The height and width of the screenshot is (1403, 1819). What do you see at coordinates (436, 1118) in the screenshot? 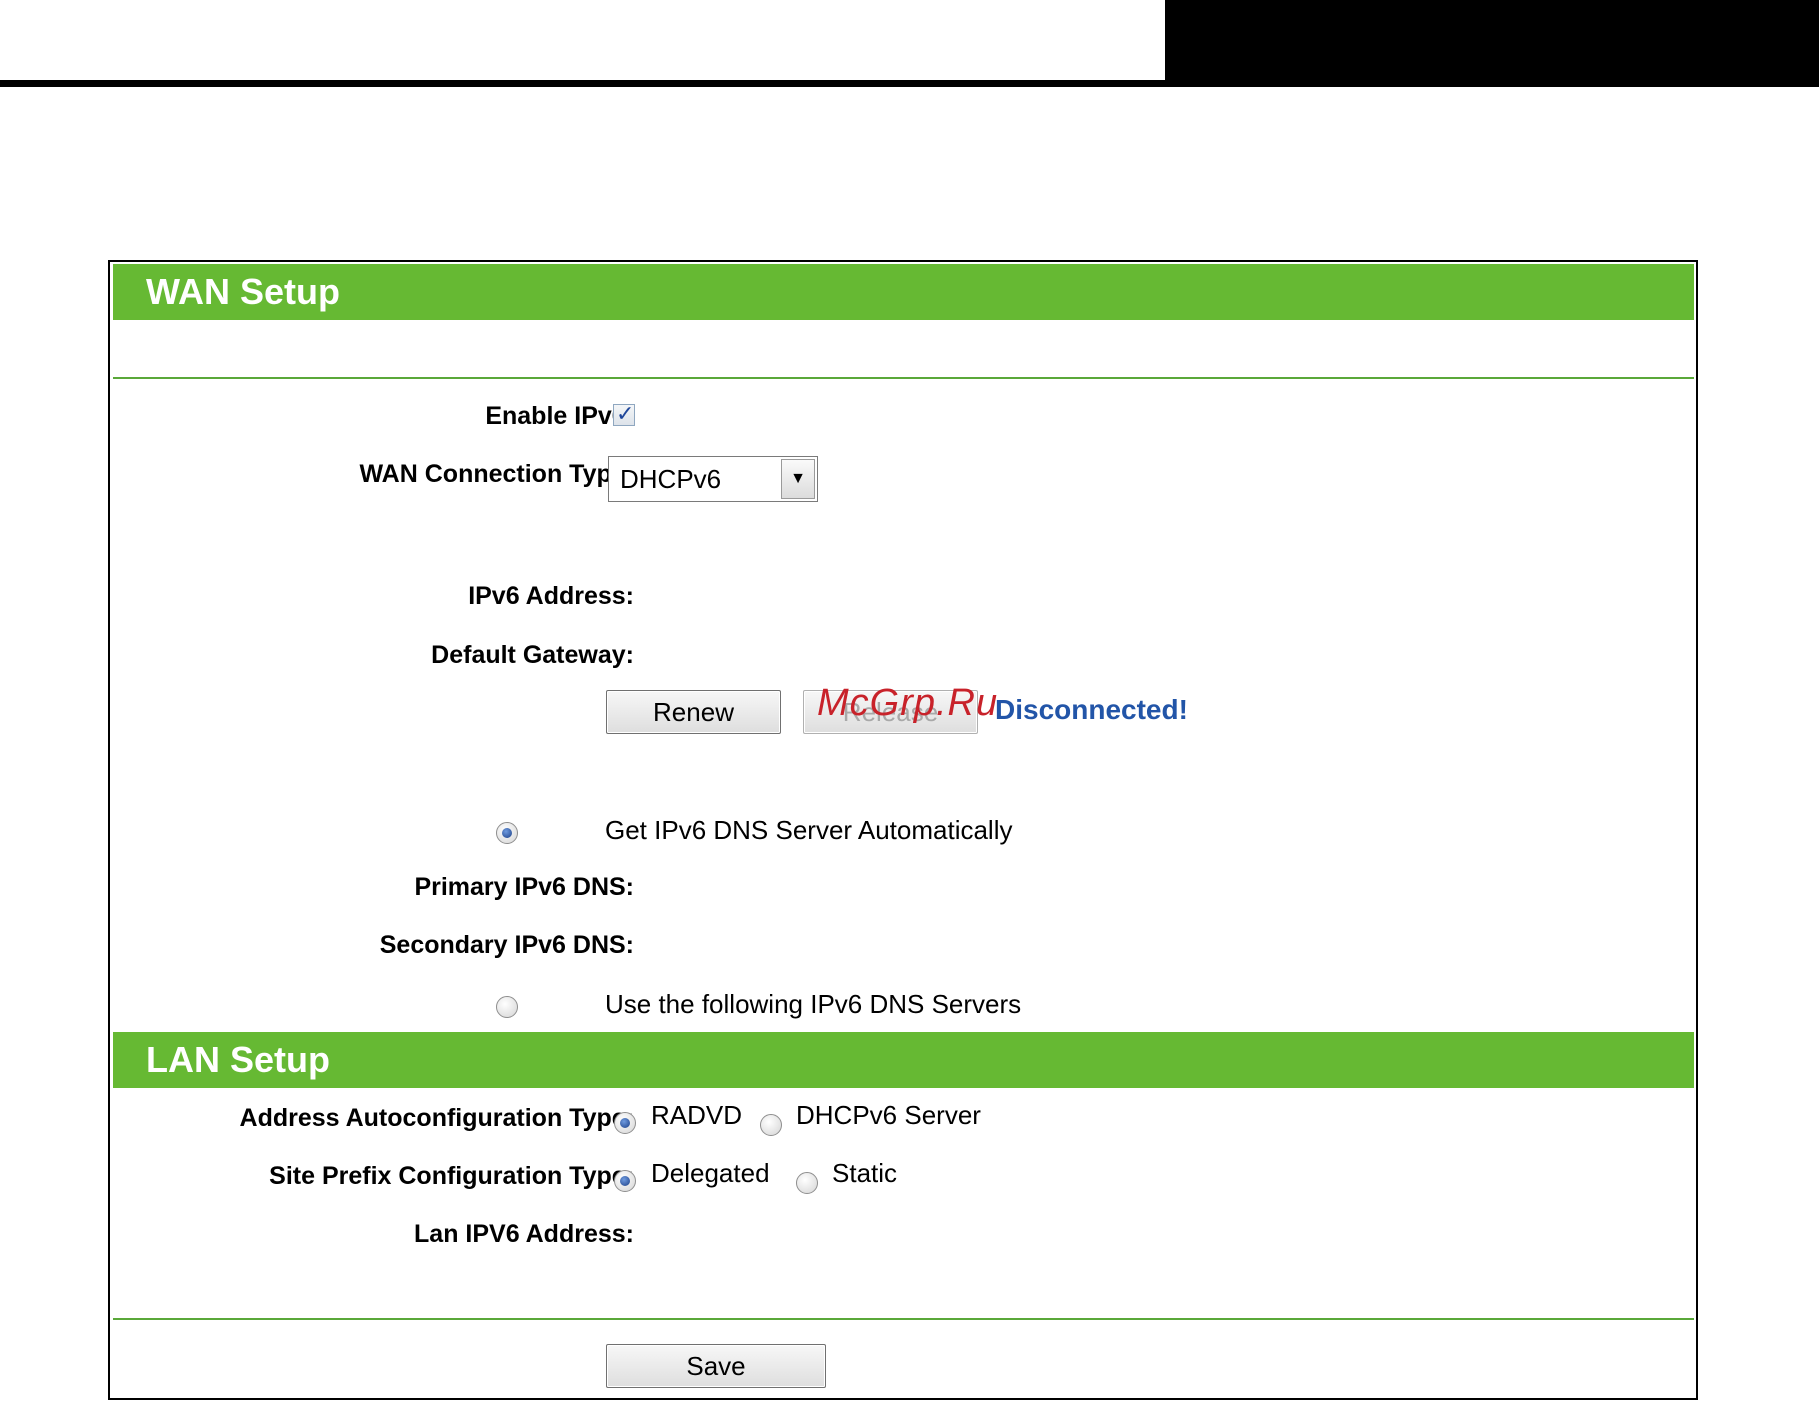
I see `address-autoconfig-label: Address Autoconfiguration Type:` at bounding box center [436, 1118].